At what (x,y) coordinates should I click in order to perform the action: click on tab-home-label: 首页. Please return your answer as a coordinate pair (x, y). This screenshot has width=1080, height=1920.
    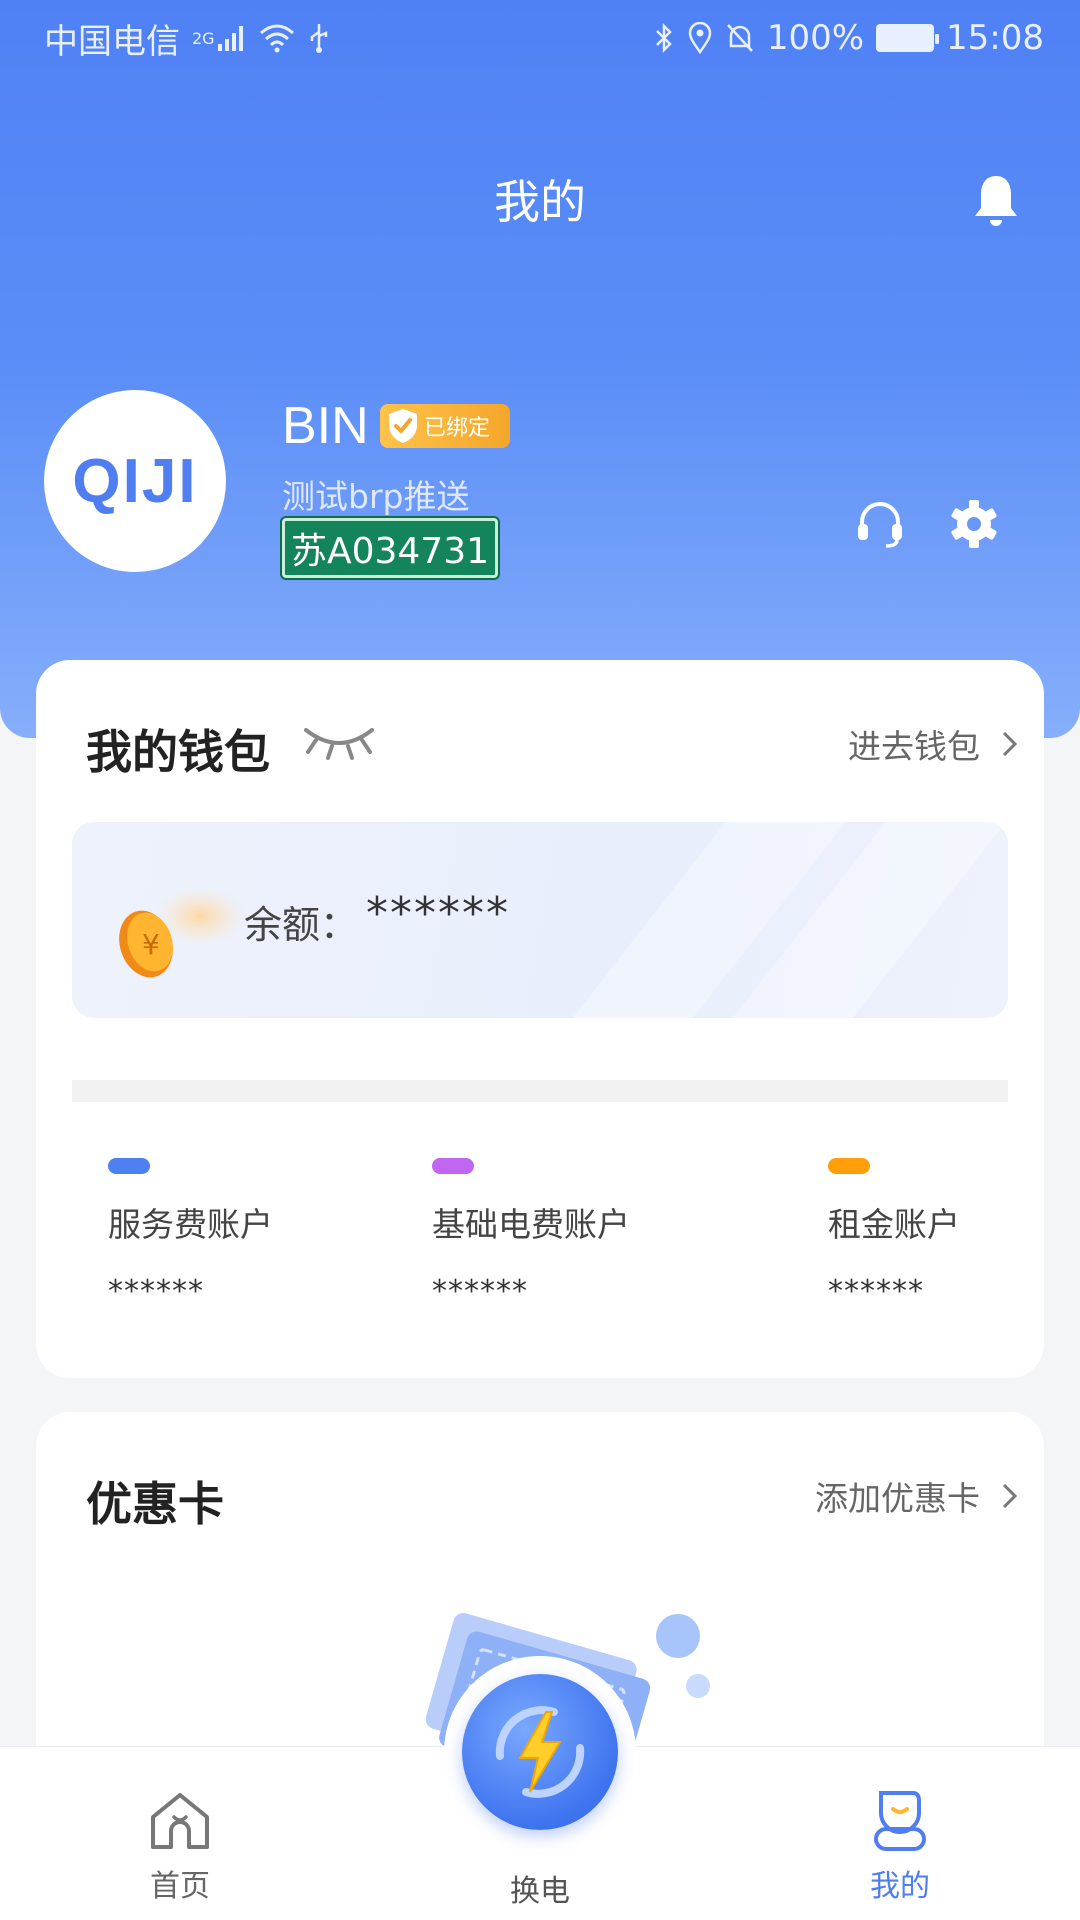
    Looking at the image, I should click on (180, 1886).